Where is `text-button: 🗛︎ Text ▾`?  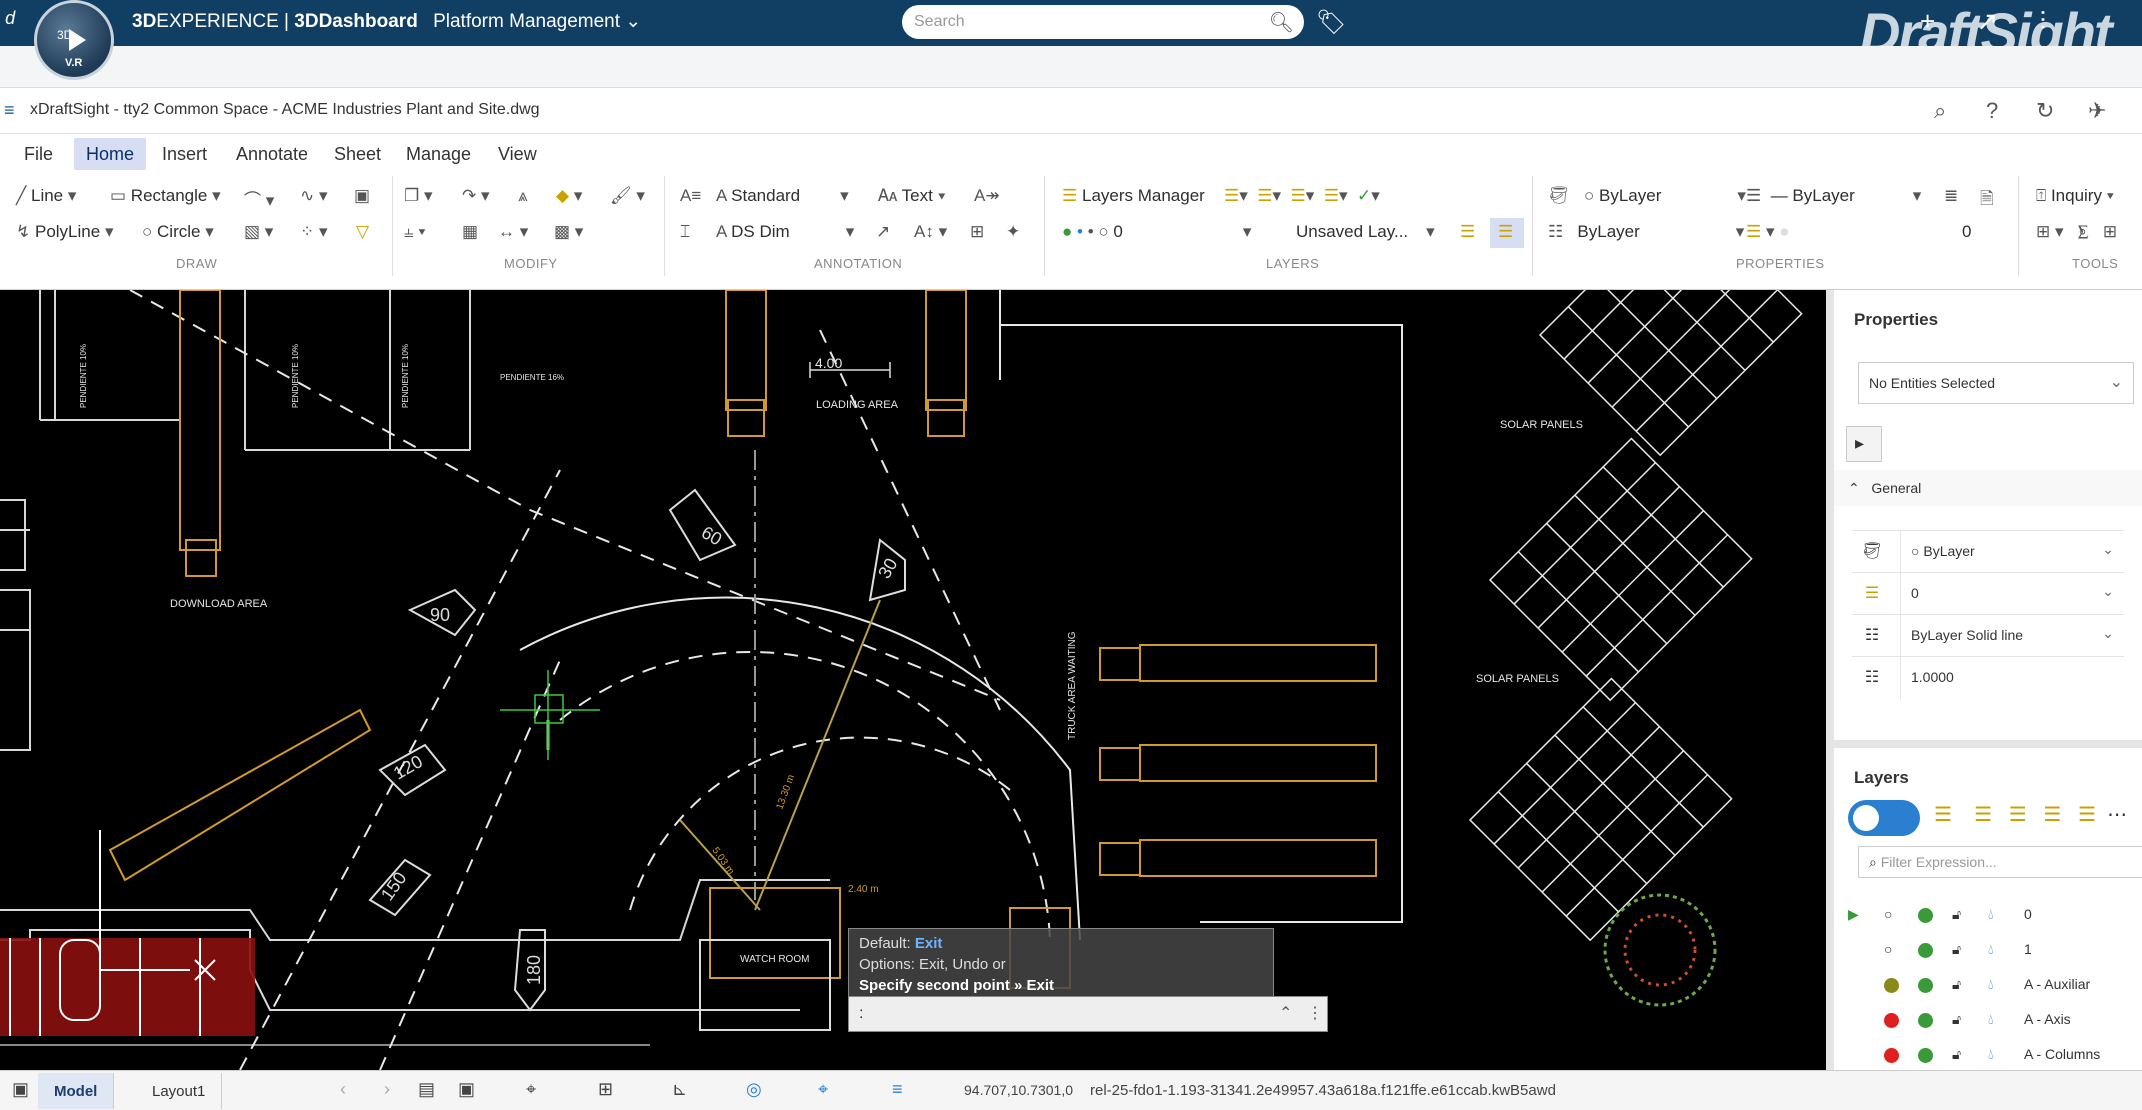
text-button: 🗛︎ Text ▾ is located at coordinates (912, 196).